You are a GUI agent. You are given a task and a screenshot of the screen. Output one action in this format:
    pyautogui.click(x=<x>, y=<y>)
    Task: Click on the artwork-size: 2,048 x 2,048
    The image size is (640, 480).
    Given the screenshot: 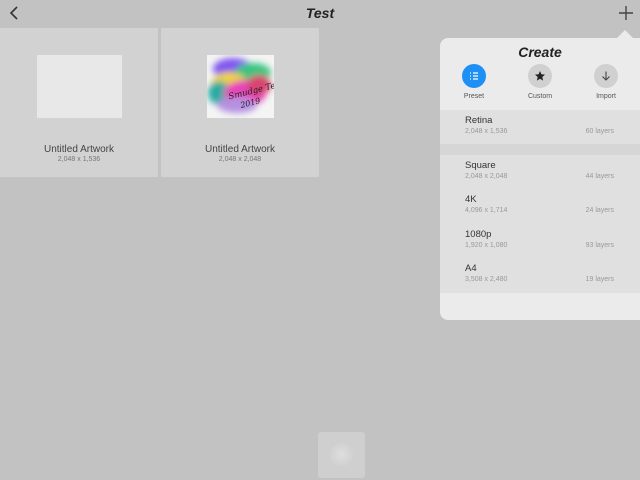 What is the action you would take?
    pyautogui.click(x=240, y=159)
    